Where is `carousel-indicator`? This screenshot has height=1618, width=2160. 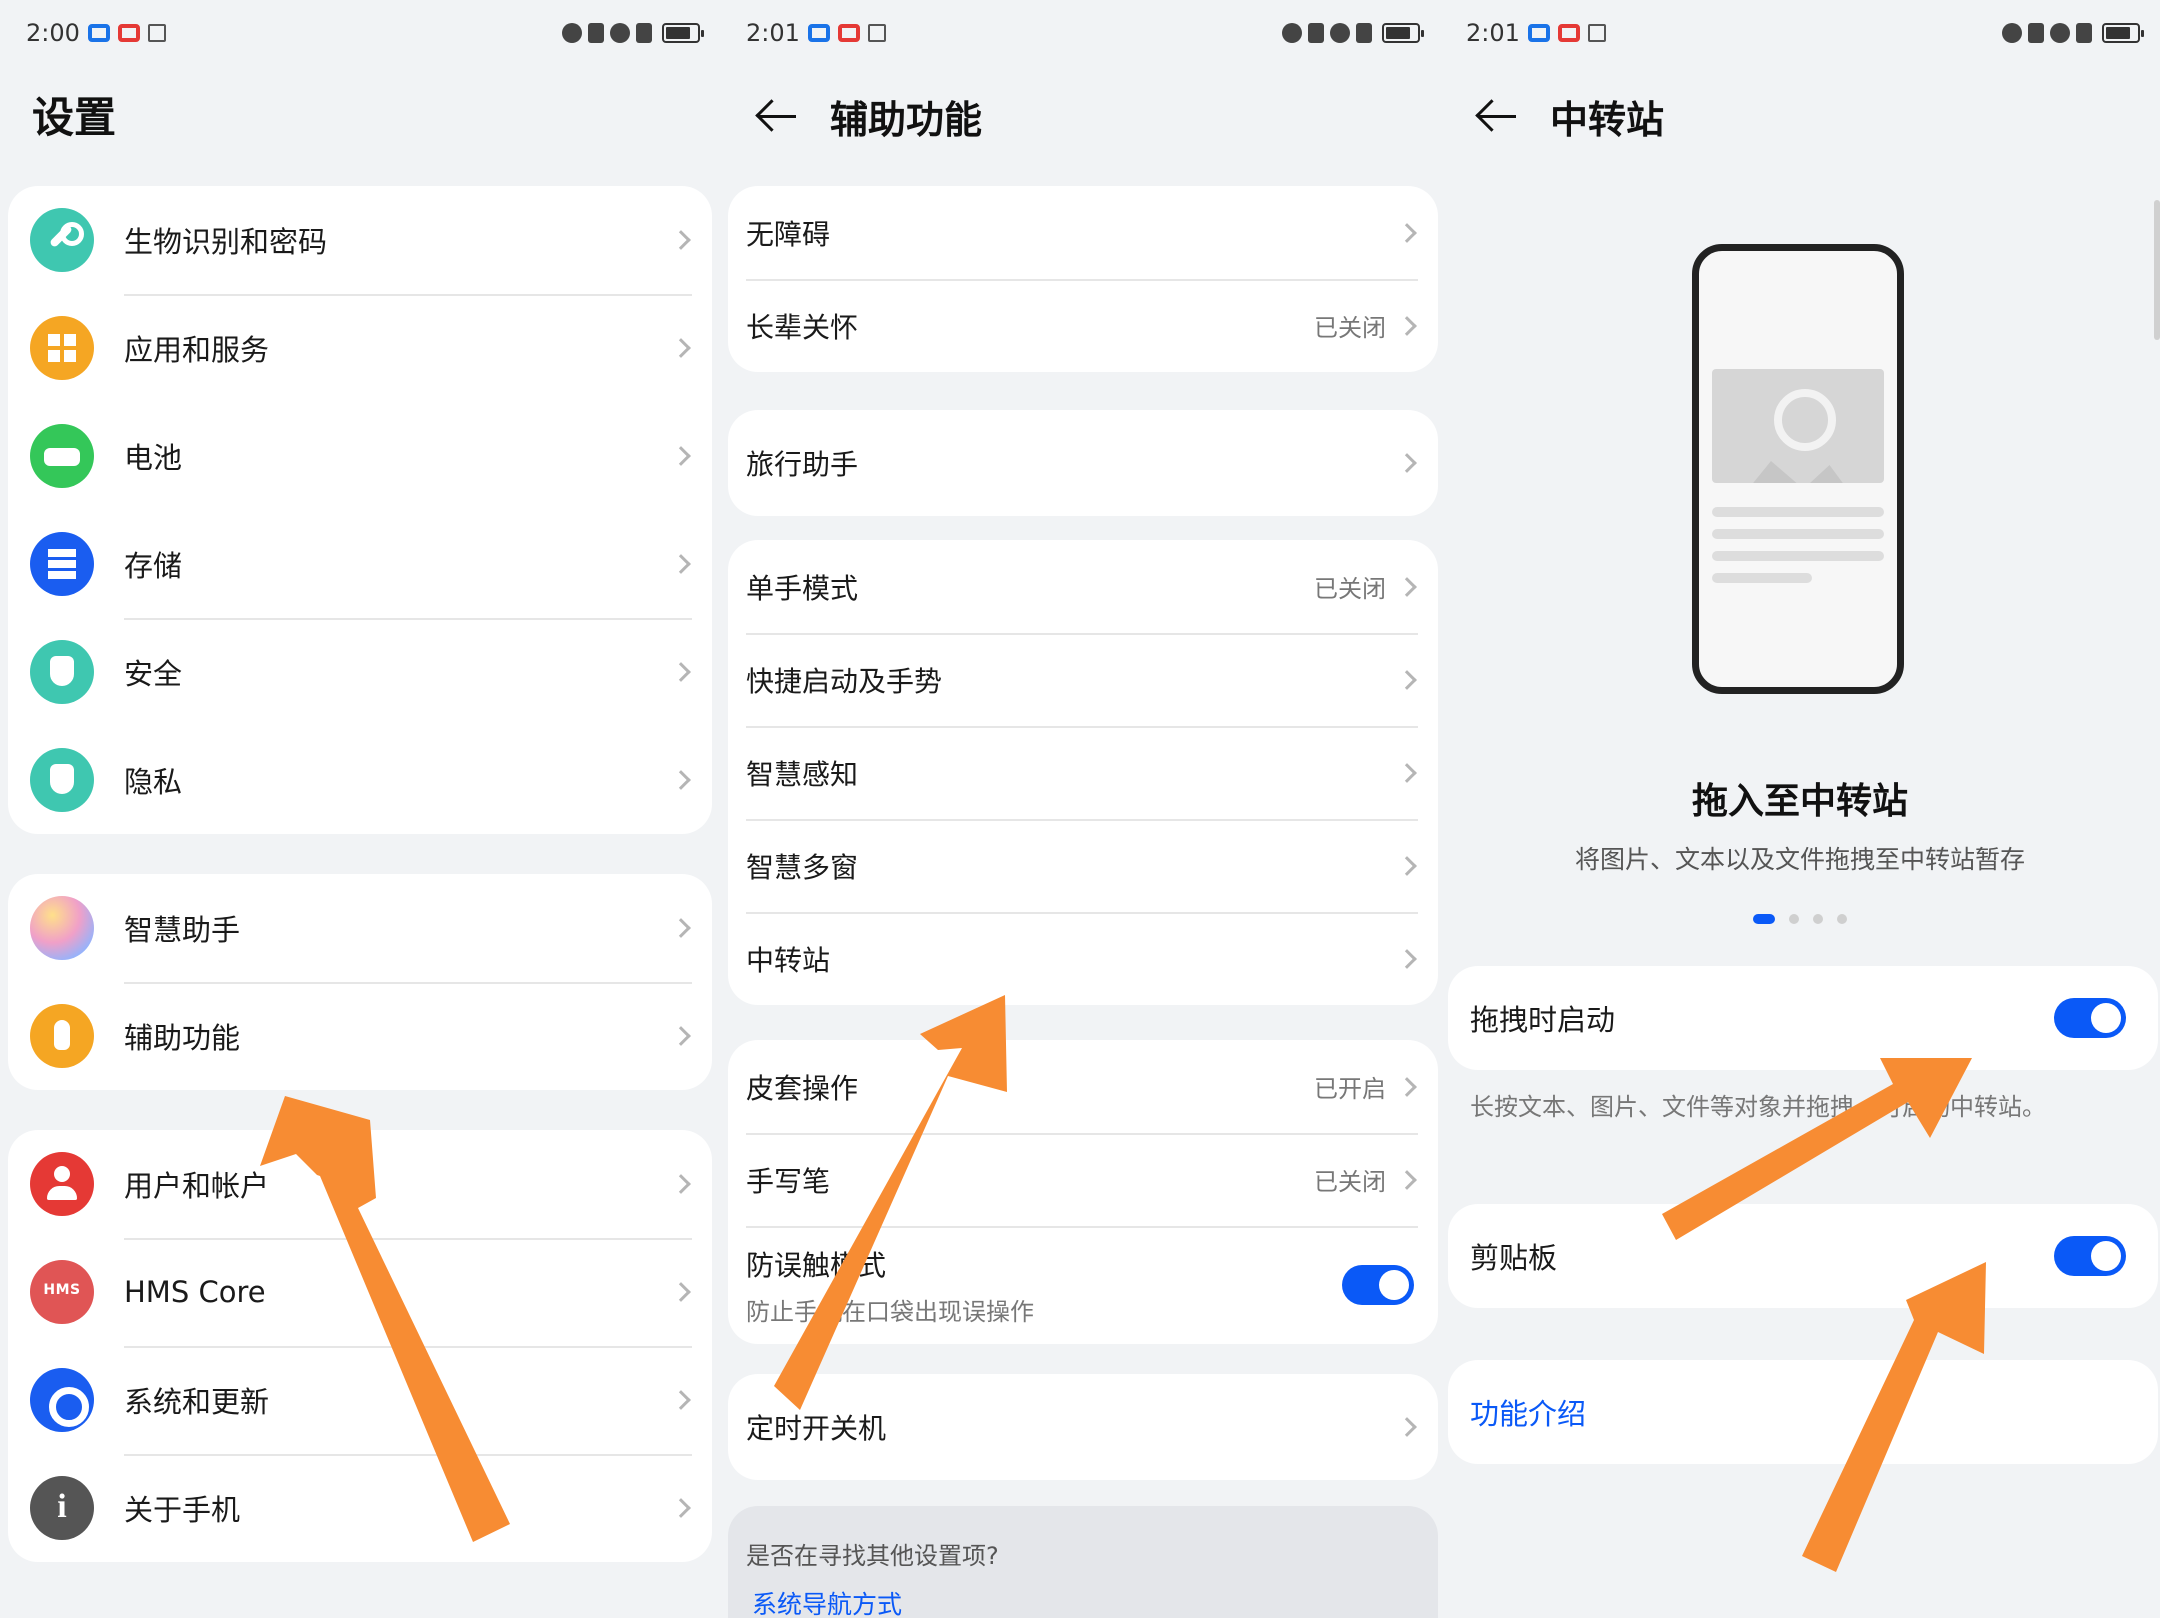
carousel-indicator is located at coordinates (1800, 919).